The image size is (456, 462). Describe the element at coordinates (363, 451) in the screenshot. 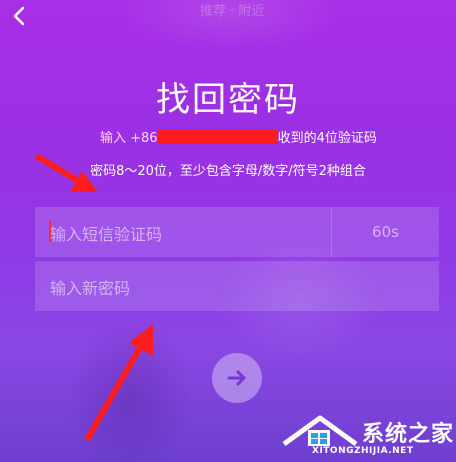

I see `watermark-url: XITONGZHIJIA.NET` at that location.